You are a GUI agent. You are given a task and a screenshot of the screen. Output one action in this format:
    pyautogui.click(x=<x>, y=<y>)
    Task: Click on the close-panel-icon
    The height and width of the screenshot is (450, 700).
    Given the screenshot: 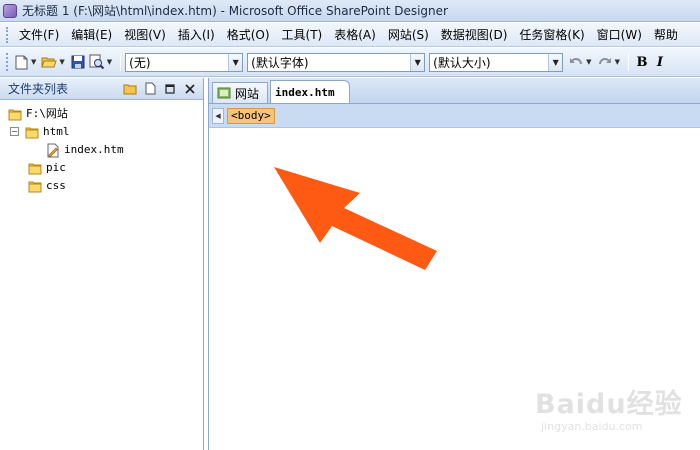 What is the action you would take?
    pyautogui.click(x=190, y=89)
    